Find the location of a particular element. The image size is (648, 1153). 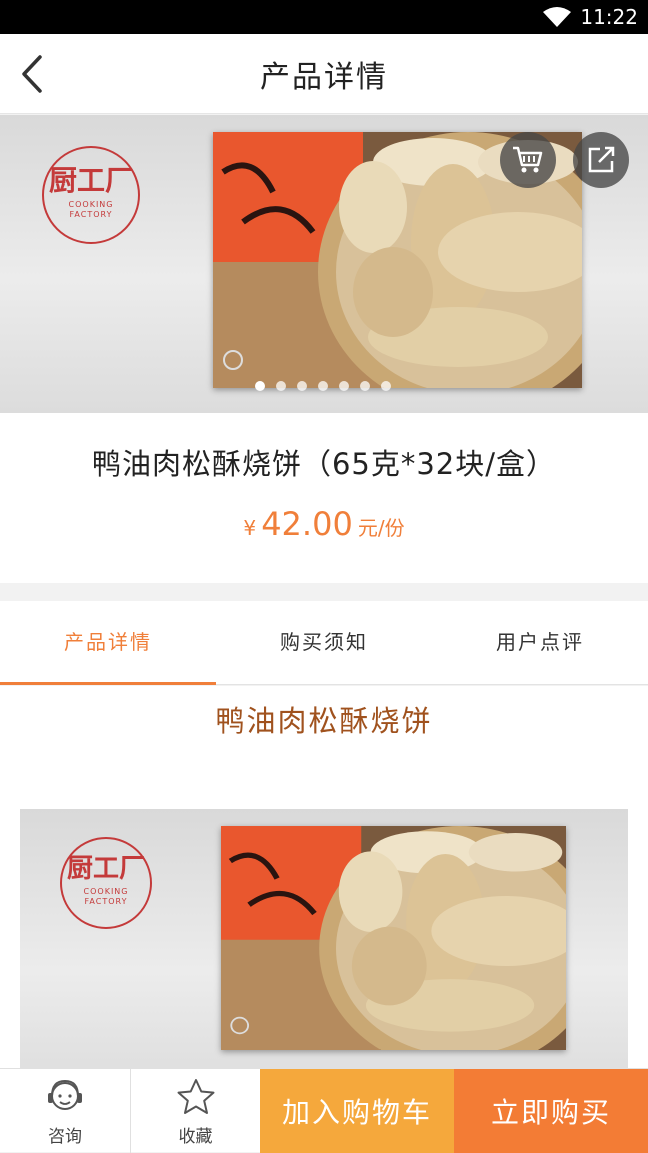

detail-tabs: 产品详情 购买须知 用户点评 is located at coordinates (324, 643).